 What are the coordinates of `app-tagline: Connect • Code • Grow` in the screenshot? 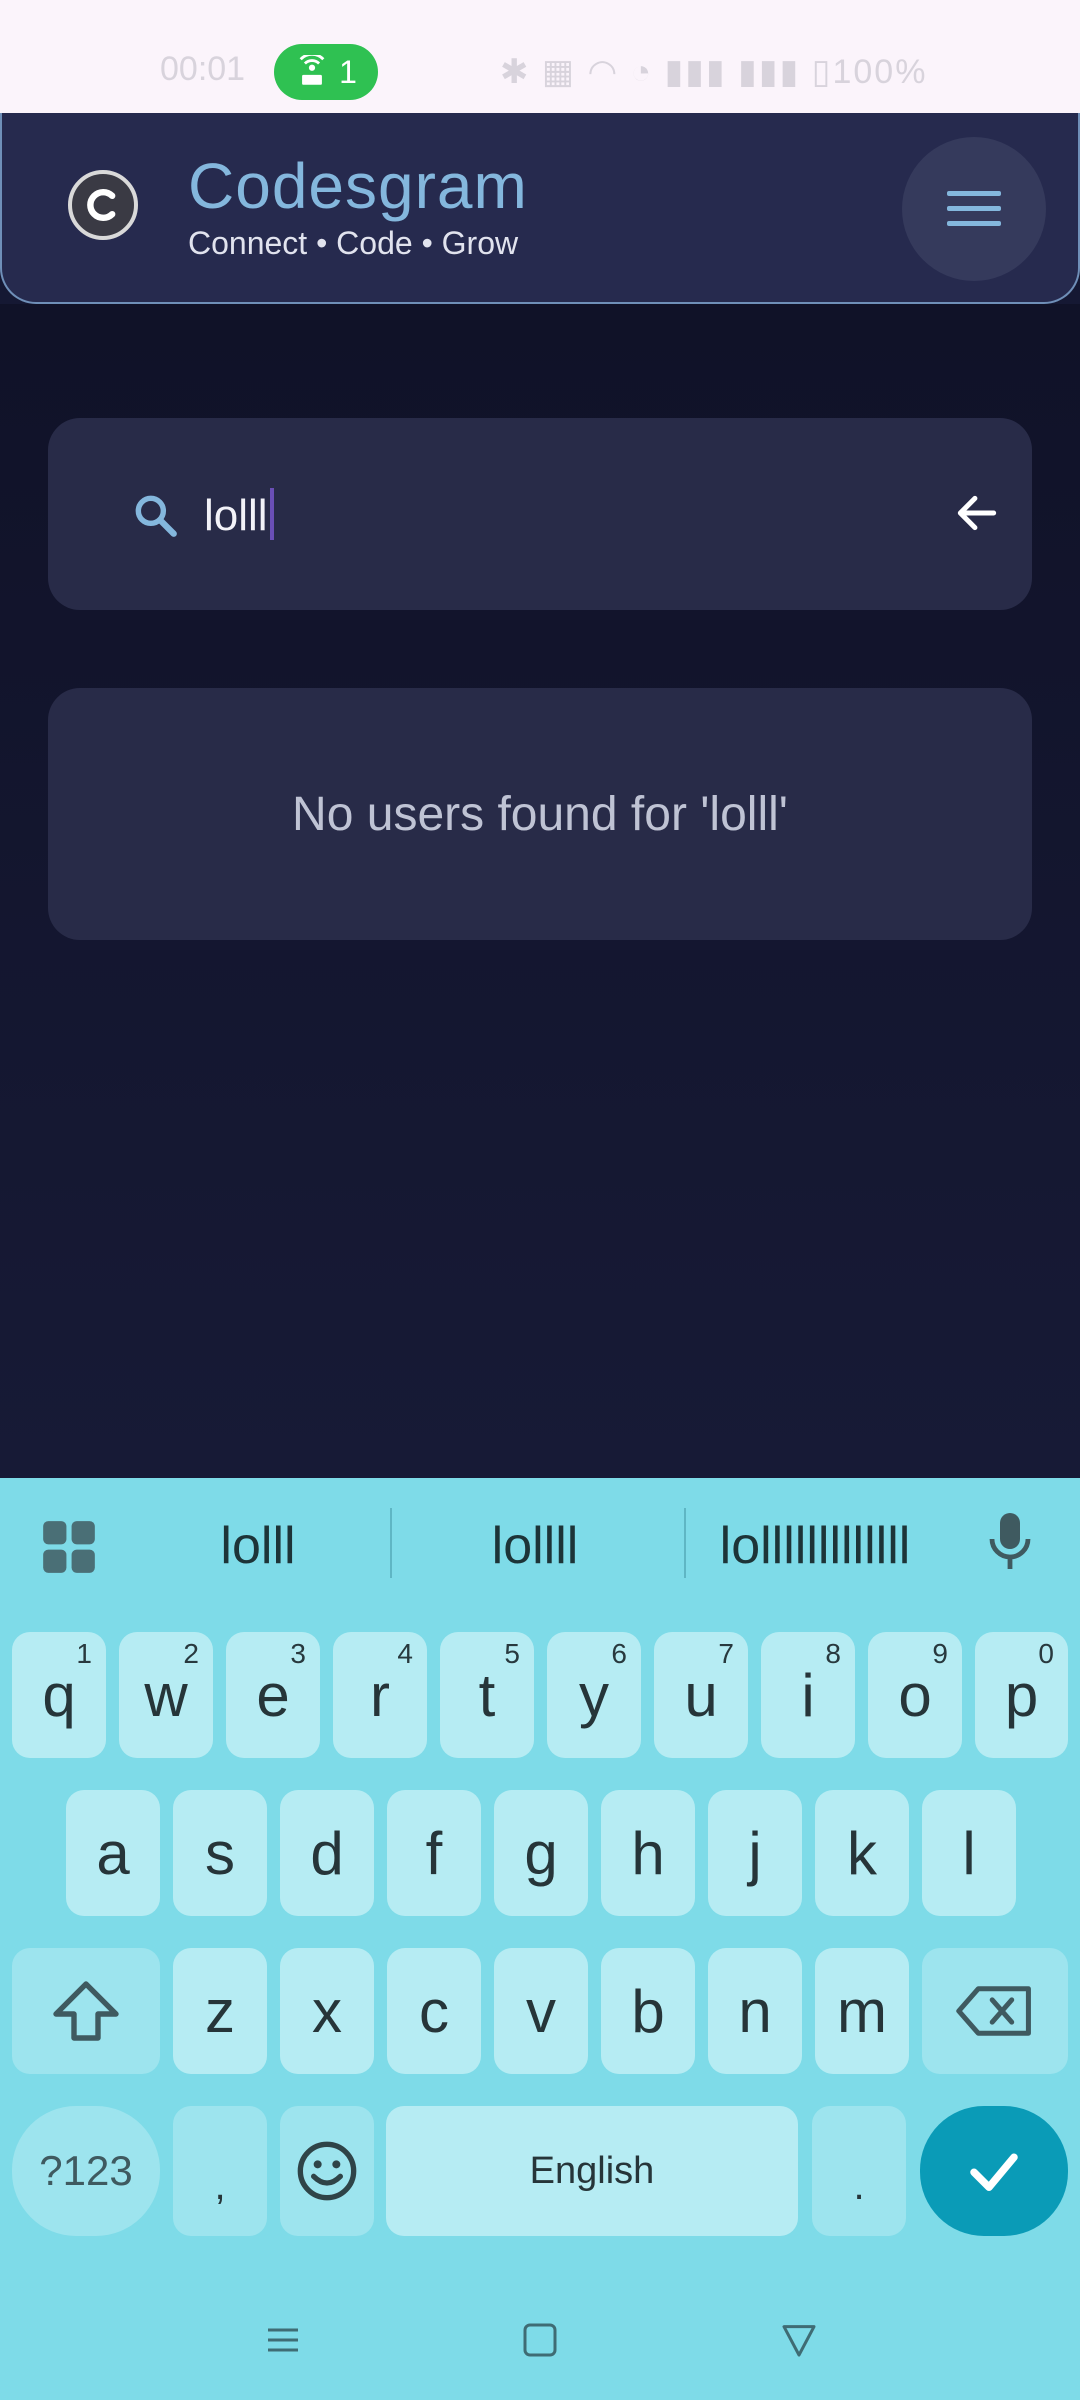 It's located at (353, 243).